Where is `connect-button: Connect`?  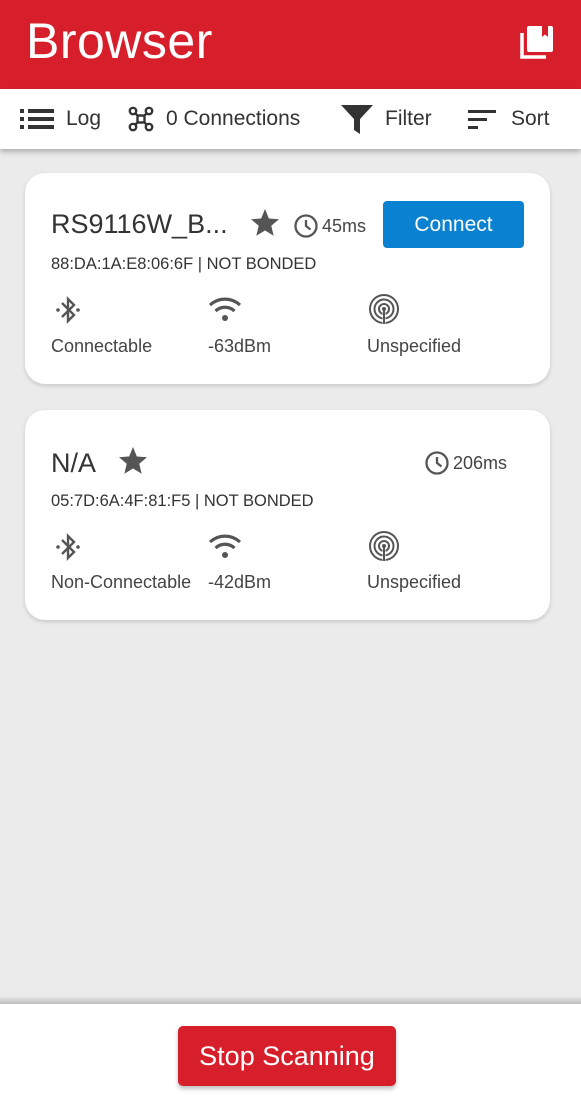 connect-button: Connect is located at coordinates (453, 224).